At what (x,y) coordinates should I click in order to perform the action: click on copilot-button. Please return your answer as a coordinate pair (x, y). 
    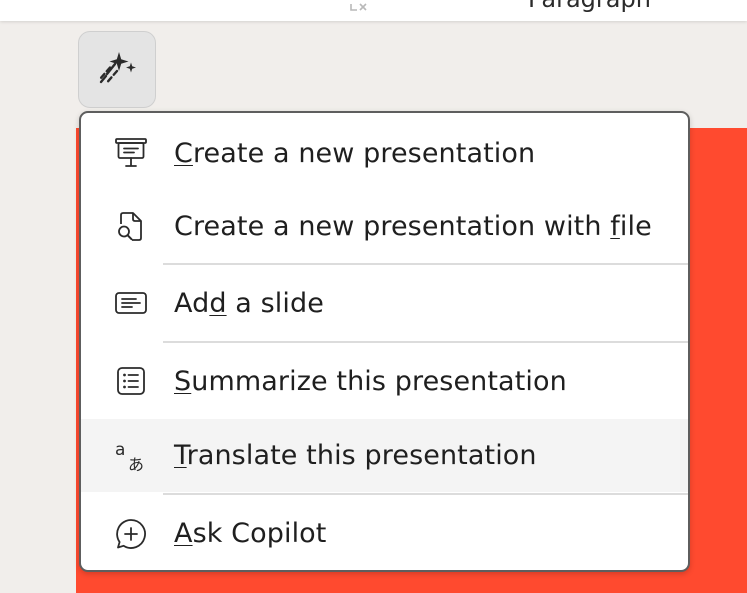
    Looking at the image, I should click on (117, 69).